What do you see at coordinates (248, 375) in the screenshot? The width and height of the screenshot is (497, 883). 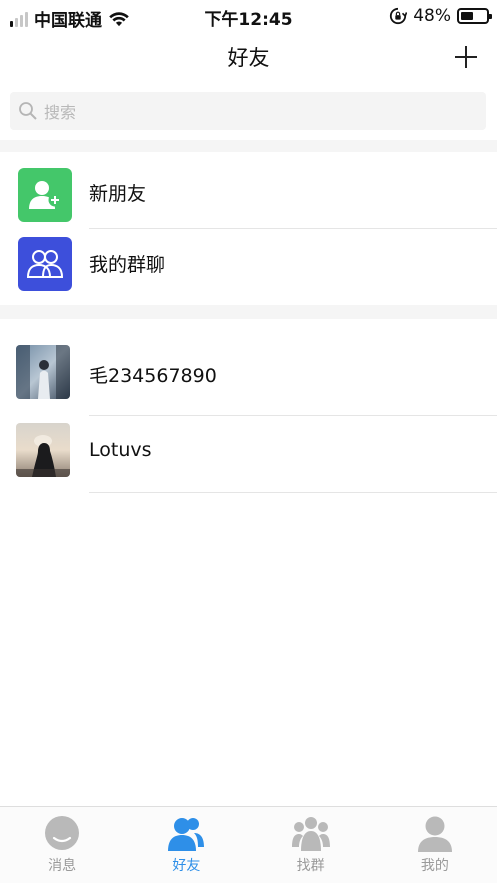 I see `friend-row: 毛234567890` at bounding box center [248, 375].